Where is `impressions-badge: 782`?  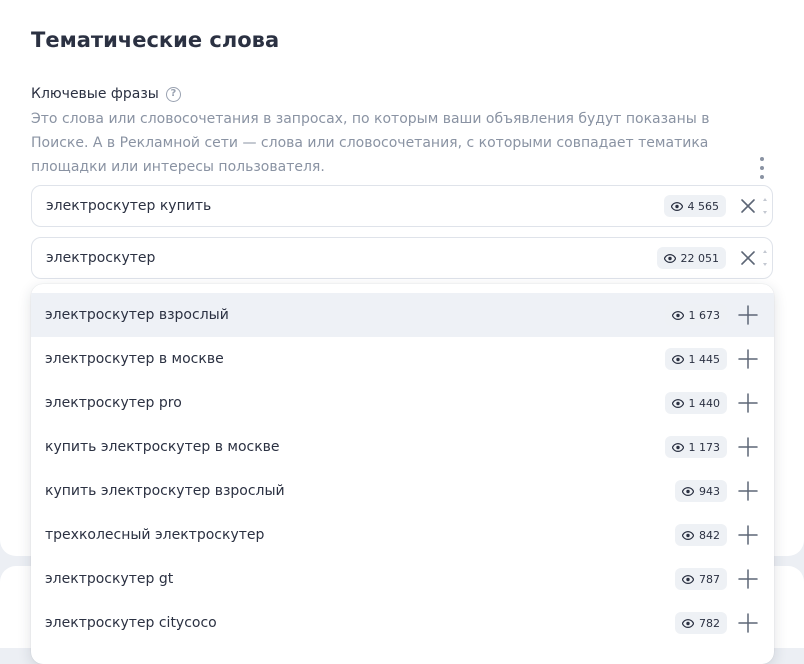
impressions-badge: 782 is located at coordinates (701, 623).